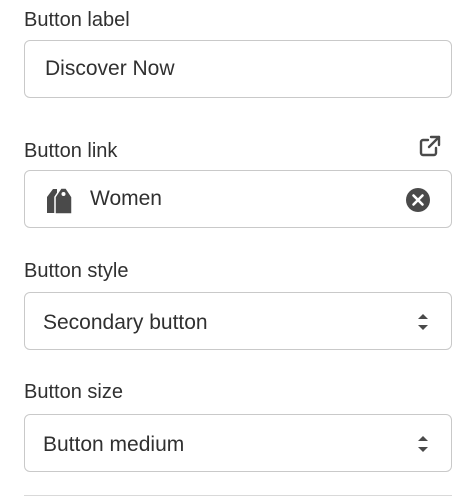 The image size is (476, 500). What do you see at coordinates (126, 198) in the screenshot?
I see `button-link-value: Women` at bounding box center [126, 198].